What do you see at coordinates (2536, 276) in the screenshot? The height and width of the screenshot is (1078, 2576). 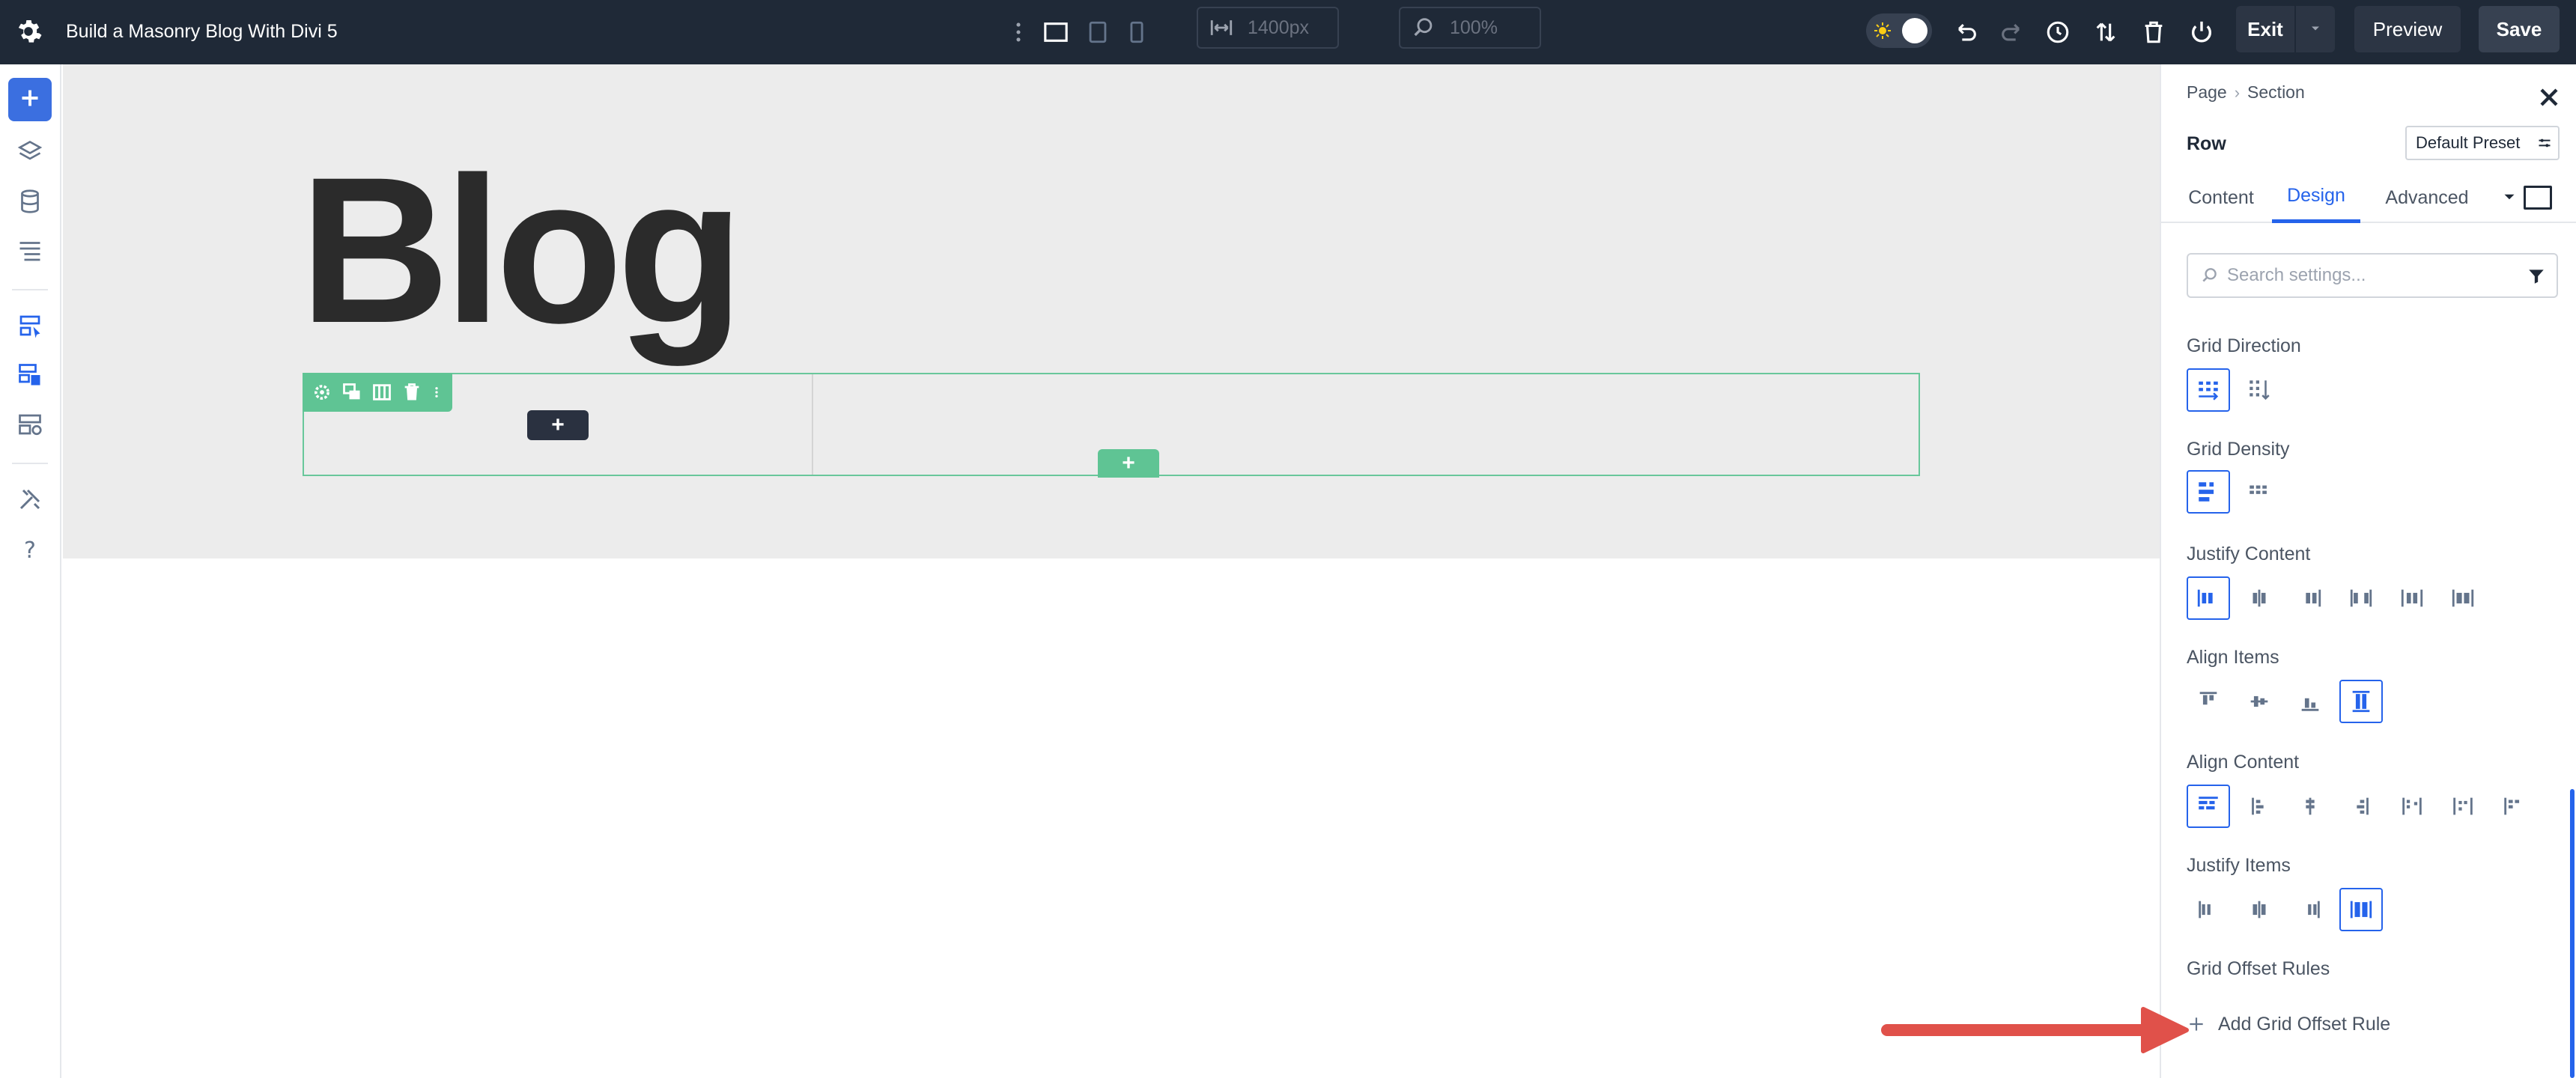 I see `filter-icon` at bounding box center [2536, 276].